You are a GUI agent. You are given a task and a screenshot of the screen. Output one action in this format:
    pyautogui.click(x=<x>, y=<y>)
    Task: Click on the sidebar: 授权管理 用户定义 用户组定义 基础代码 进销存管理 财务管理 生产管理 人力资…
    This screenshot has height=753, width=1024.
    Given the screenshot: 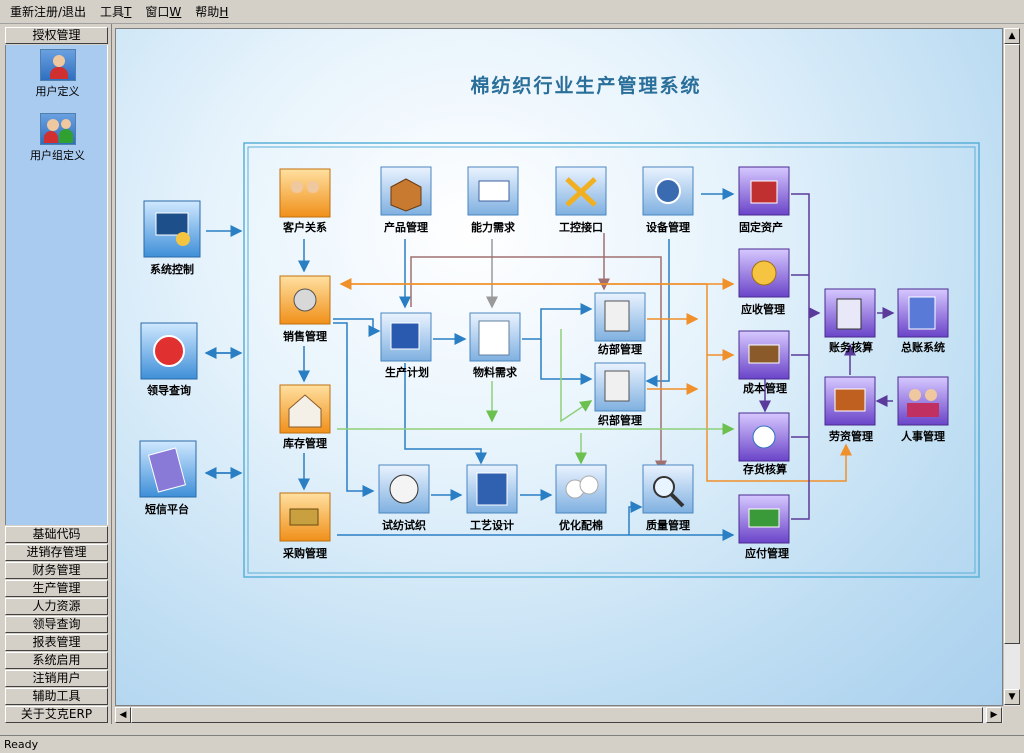 What is the action you would take?
    pyautogui.click(x=56, y=374)
    